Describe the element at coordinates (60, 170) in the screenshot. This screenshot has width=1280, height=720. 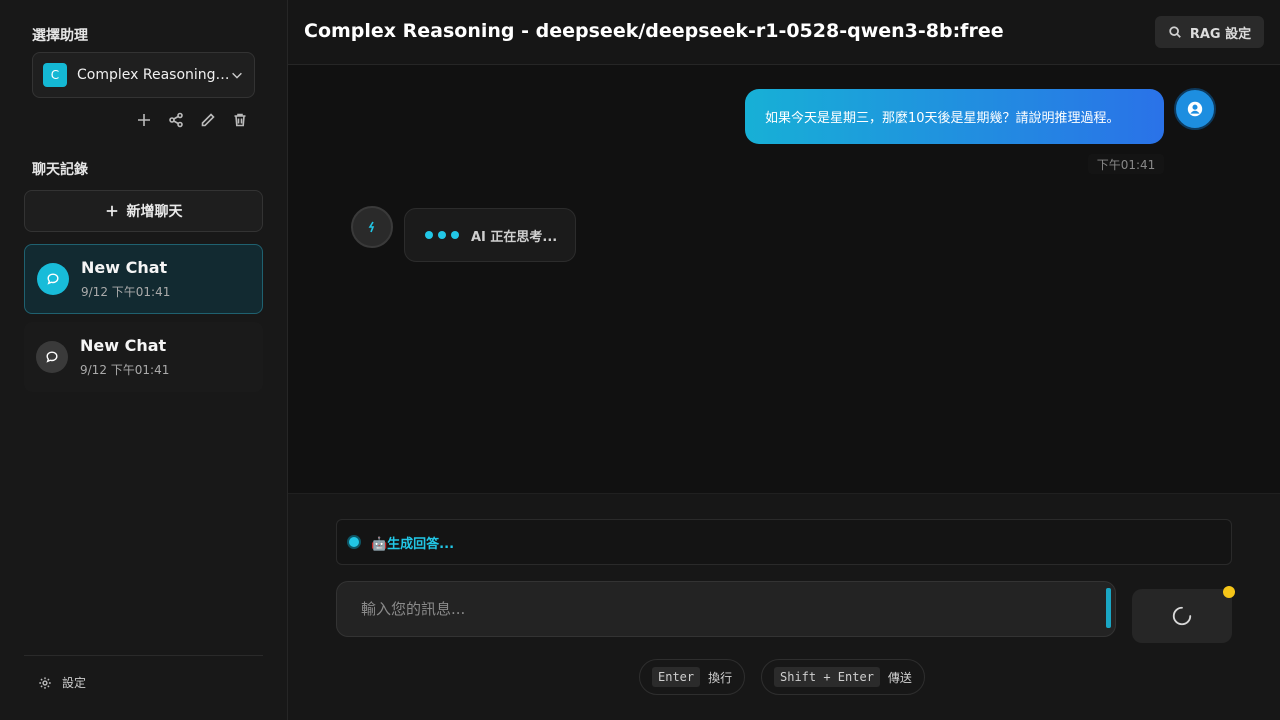
I see `history-section-title: 聊天記錄` at that location.